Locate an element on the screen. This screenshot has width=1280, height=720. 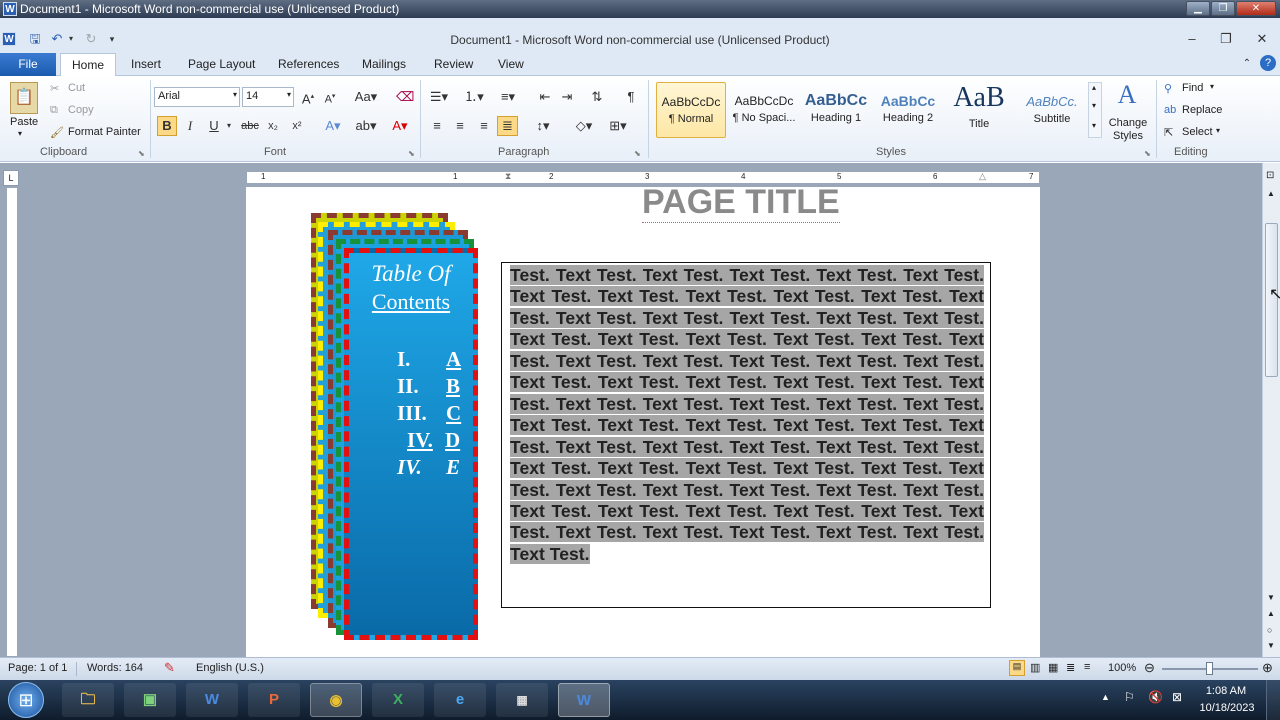
decrease-indent-icon: ⇤ is located at coordinates (545, 97).